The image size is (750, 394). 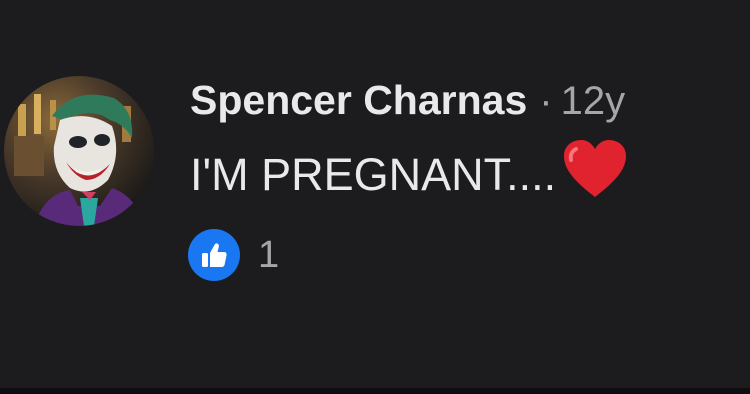 I want to click on reactions-row: 1, so click(x=466, y=255).